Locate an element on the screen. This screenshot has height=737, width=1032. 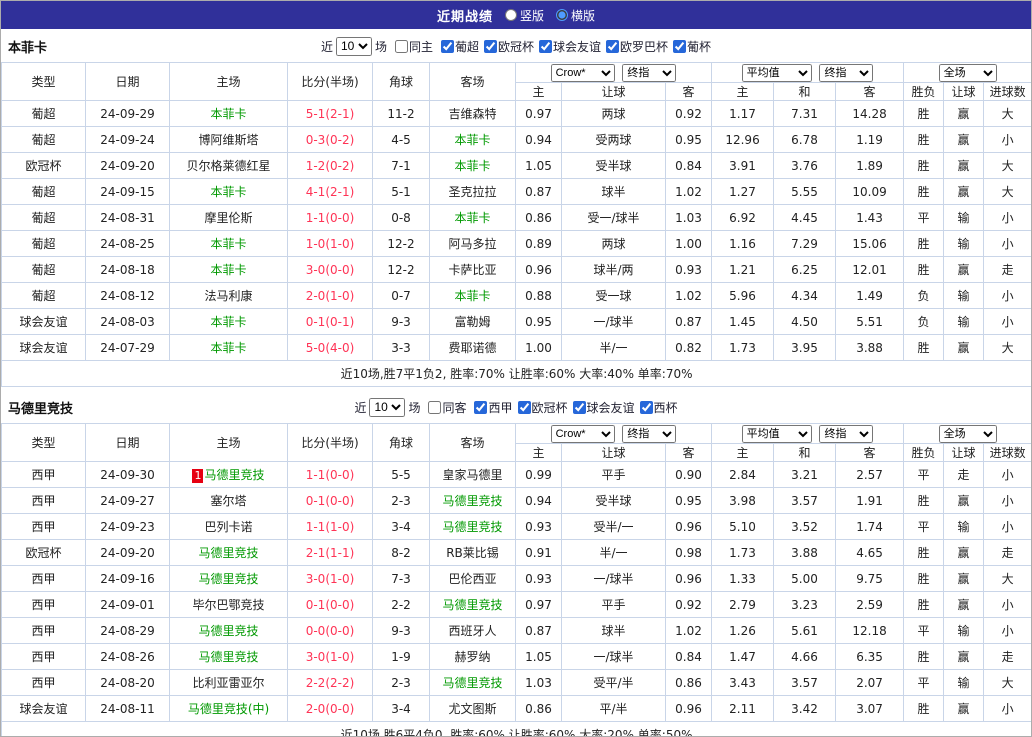
away-team-name: 皇家马德里 is located at coordinates (472, 475).